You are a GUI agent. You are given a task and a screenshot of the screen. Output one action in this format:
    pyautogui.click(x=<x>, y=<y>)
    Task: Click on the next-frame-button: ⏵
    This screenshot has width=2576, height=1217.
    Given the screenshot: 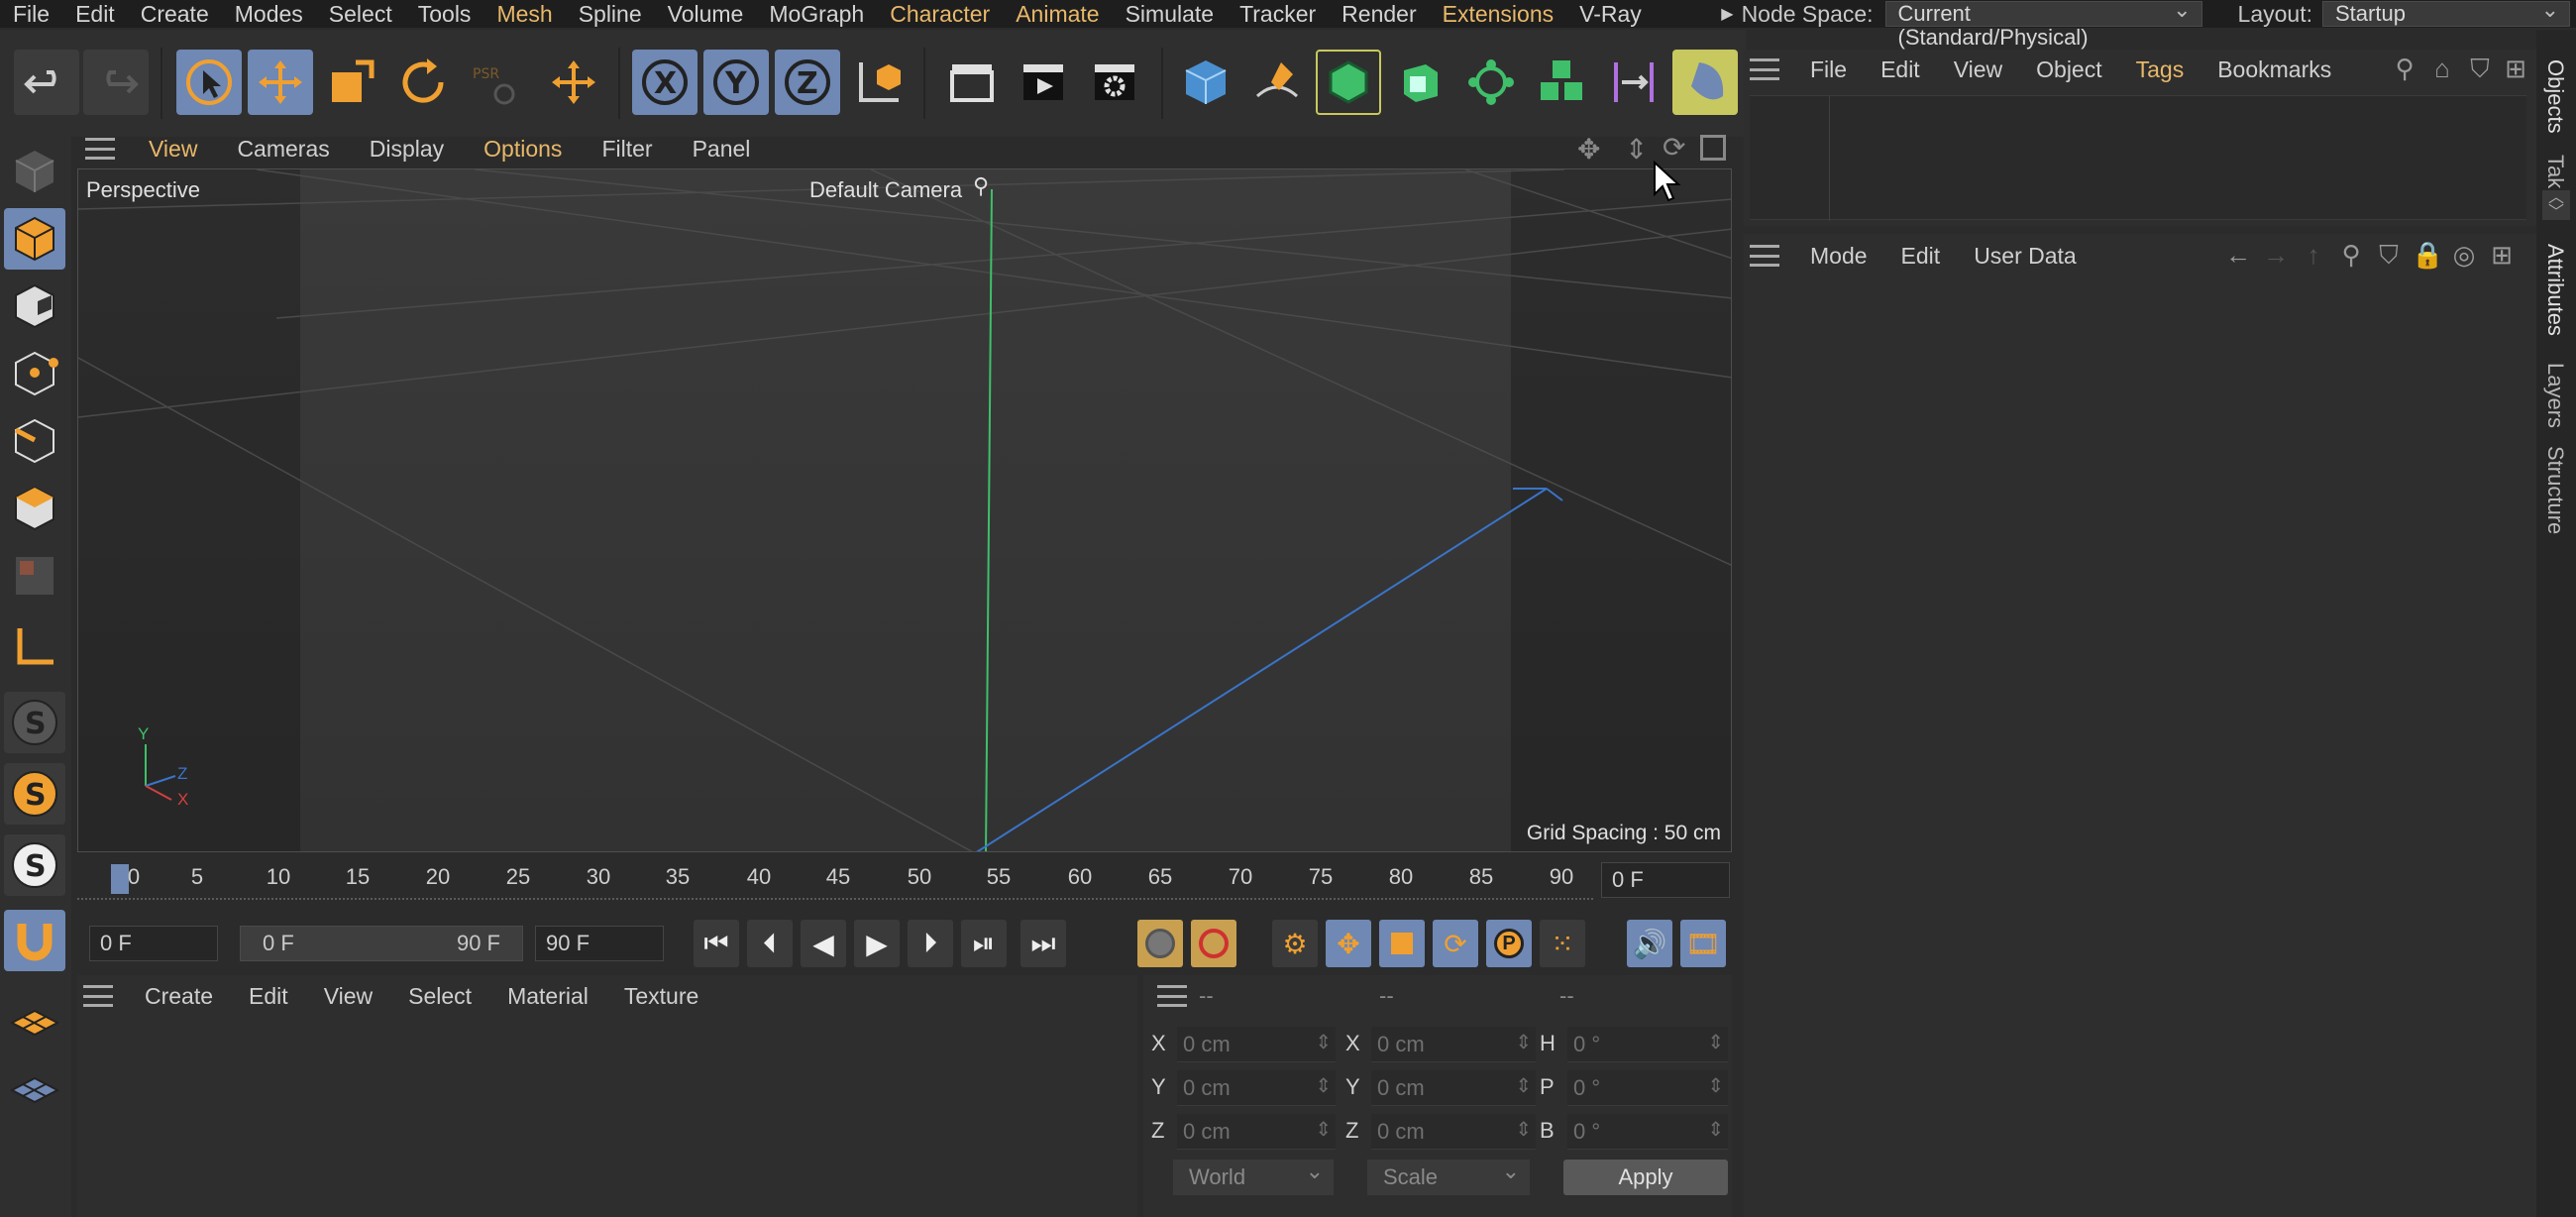 What is the action you would take?
    pyautogui.click(x=930, y=943)
    